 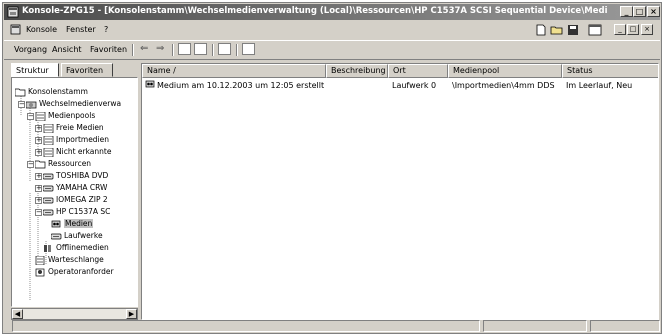 I want to click on tree-node-label: Nicht erkannte, so click(x=84, y=151).